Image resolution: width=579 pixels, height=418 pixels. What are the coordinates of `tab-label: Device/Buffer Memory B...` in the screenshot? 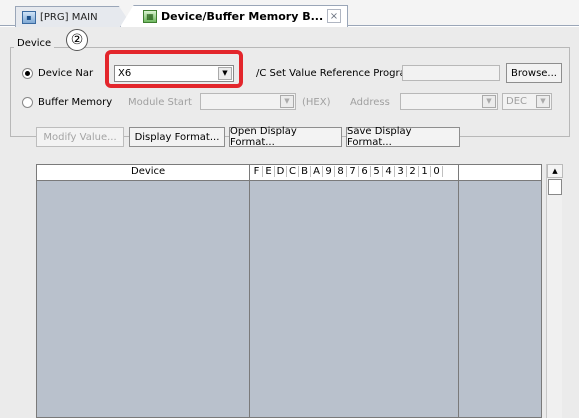 It's located at (242, 16).